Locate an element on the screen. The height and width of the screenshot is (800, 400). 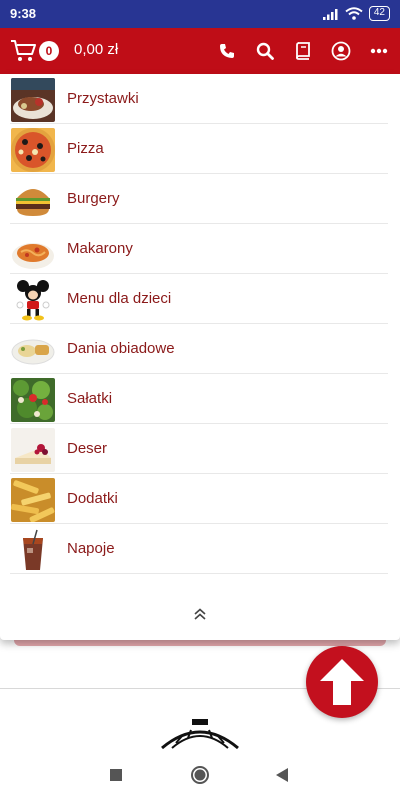
category-item-burgery: Burgery is located at coordinates (199, 199).